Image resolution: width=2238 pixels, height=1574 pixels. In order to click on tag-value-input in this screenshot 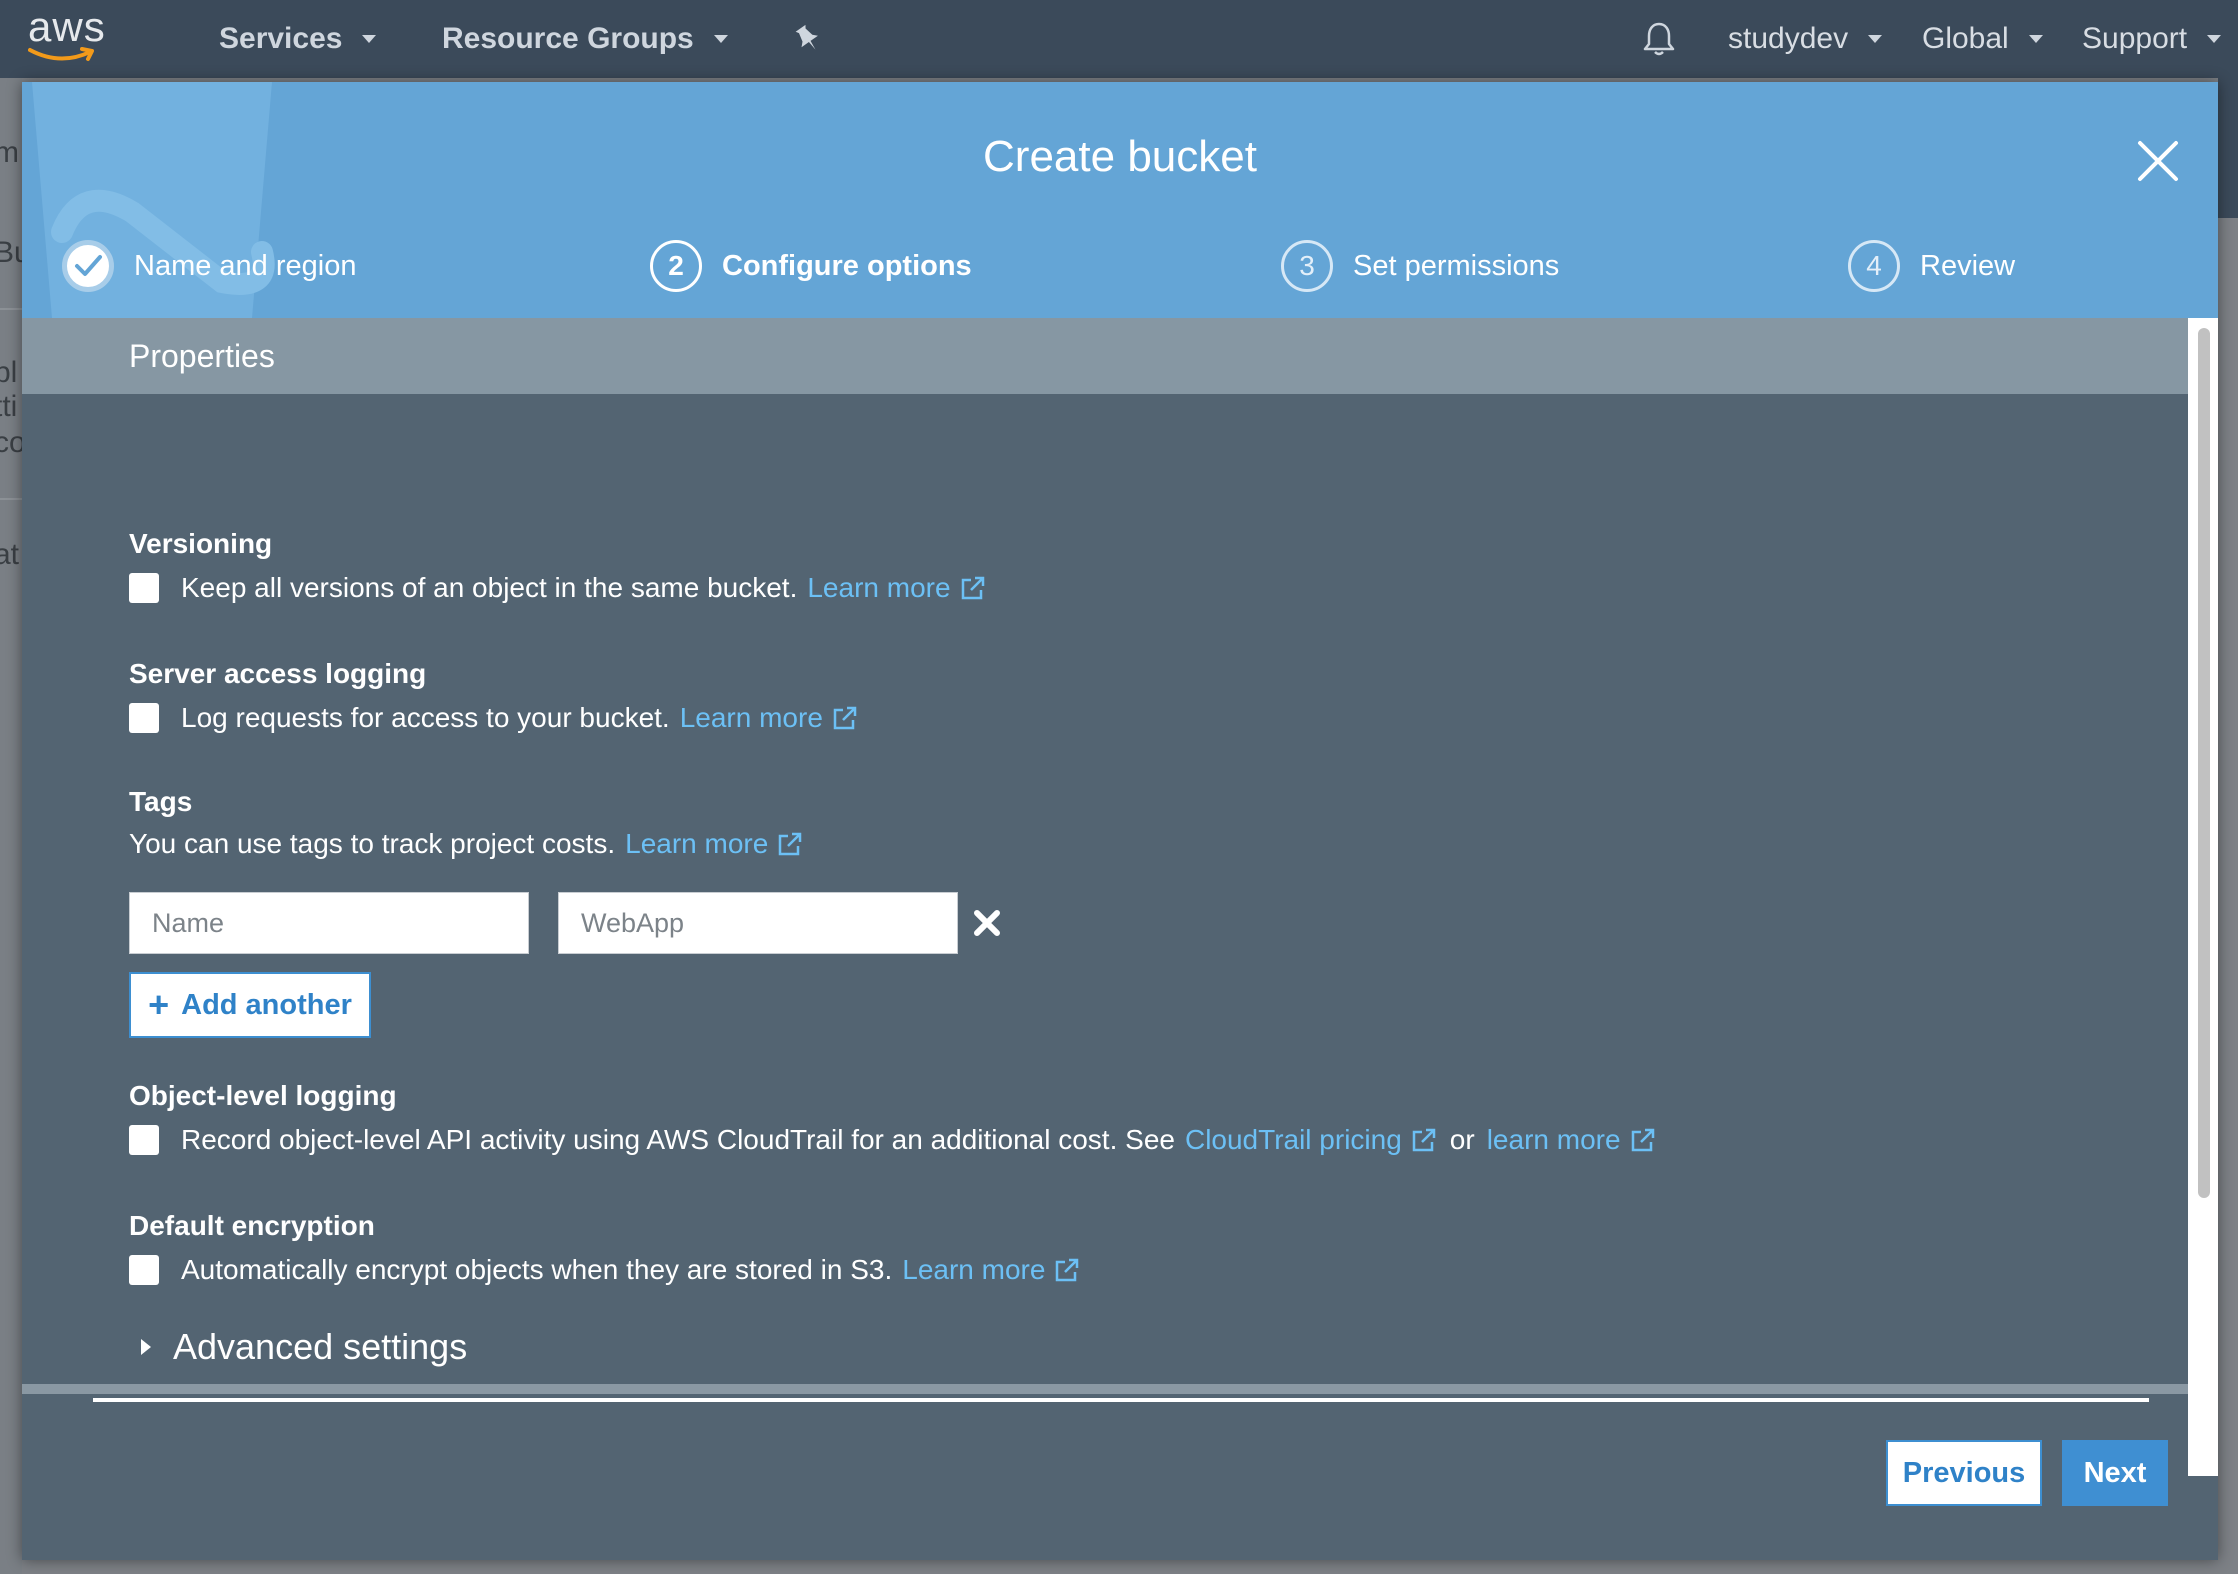, I will do `click(758, 923)`.